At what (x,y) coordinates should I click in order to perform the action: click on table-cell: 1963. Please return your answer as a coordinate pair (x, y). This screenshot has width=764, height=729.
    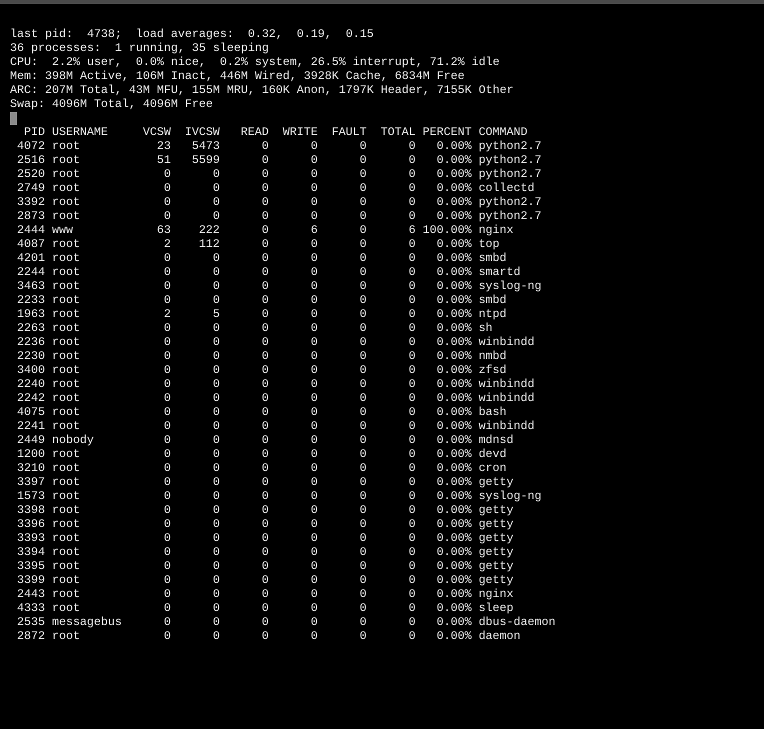
    Looking at the image, I should click on (30, 314).